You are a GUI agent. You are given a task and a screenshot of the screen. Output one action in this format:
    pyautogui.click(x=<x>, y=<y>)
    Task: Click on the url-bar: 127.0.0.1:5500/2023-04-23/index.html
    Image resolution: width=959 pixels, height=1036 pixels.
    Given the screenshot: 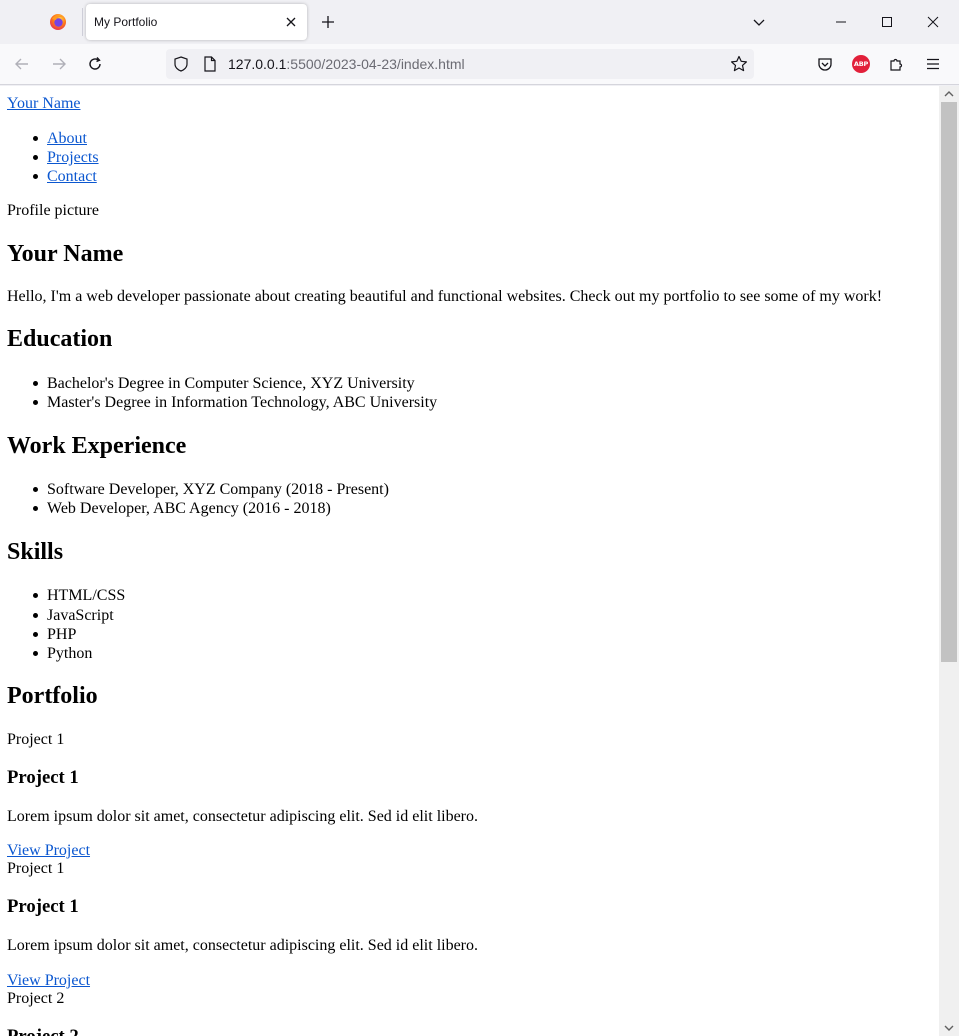 What is the action you would take?
    pyautogui.click(x=460, y=64)
    